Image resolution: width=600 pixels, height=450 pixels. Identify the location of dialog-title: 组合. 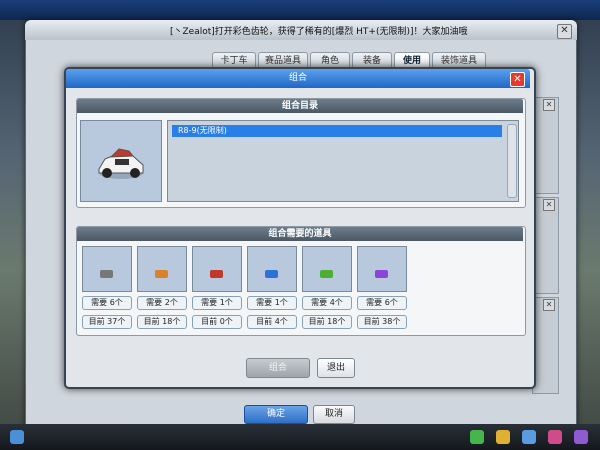
(297, 78).